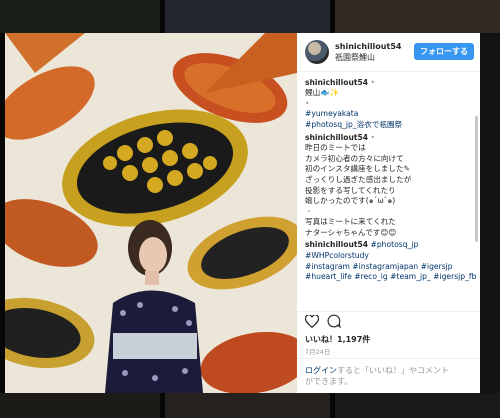 This screenshot has height=418, width=500. I want to click on post-header: shinichillout54 祇園祭鯉山 フォローする, so click(388, 52).